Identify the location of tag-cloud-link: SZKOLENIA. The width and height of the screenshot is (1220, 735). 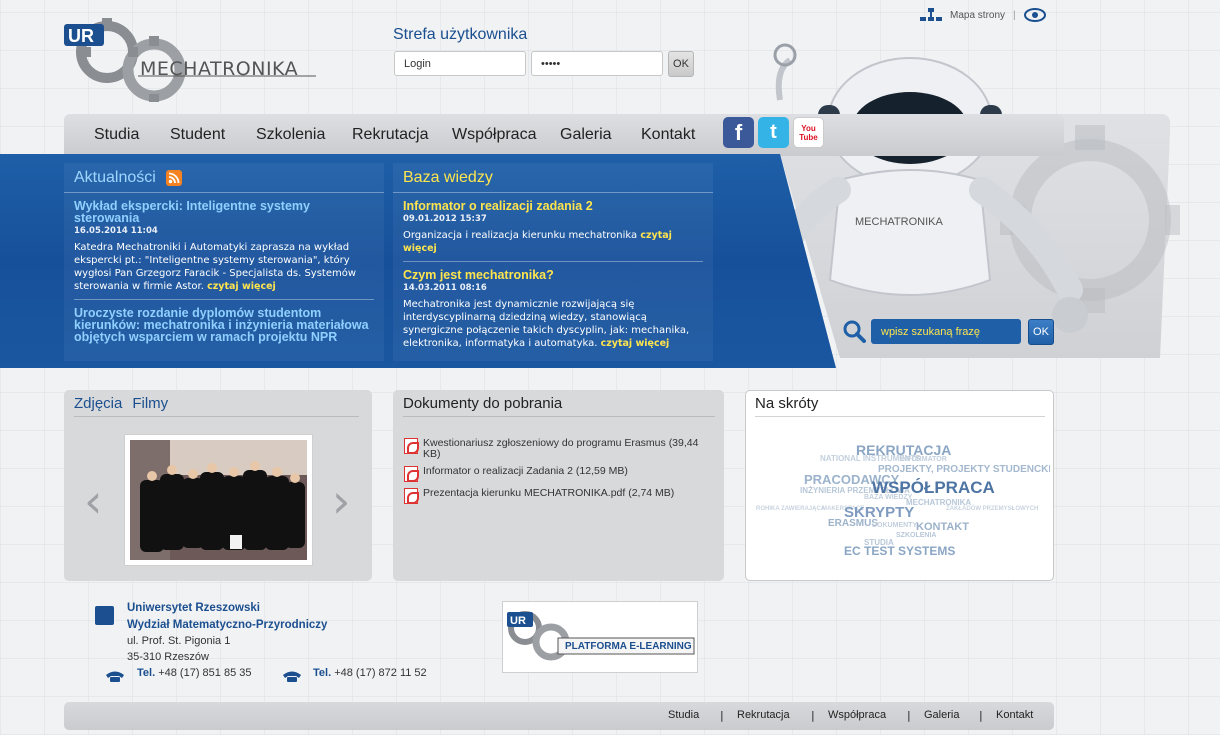
(916, 535).